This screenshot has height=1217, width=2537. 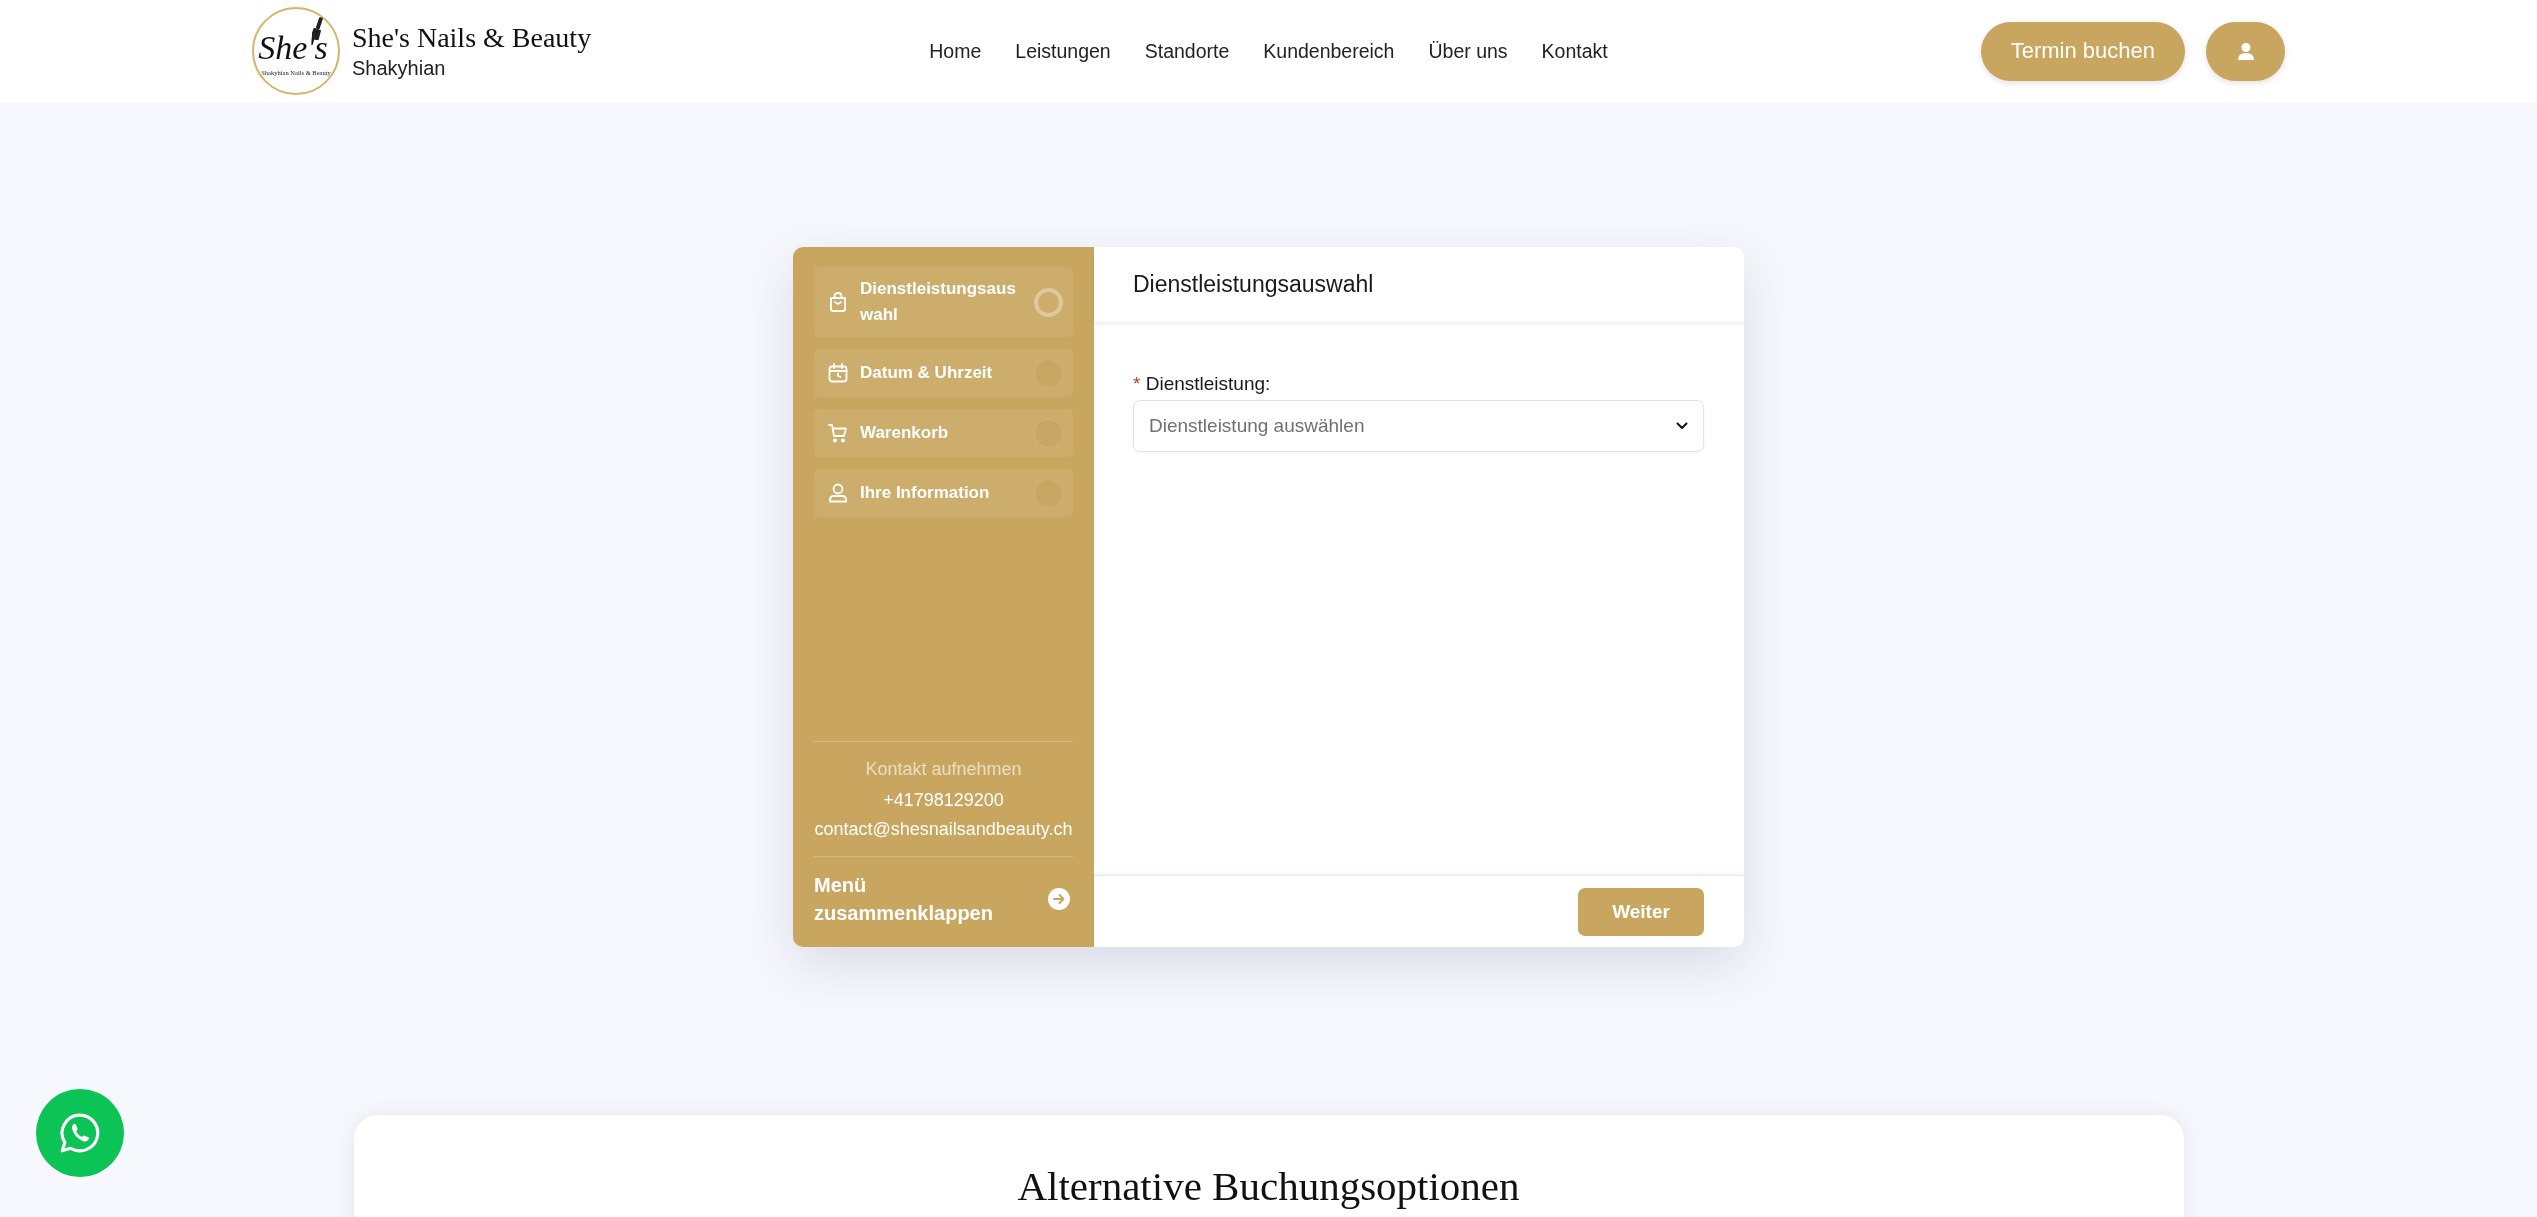 What do you see at coordinates (943, 493) in the screenshot?
I see `step-item: Ihre Information` at bounding box center [943, 493].